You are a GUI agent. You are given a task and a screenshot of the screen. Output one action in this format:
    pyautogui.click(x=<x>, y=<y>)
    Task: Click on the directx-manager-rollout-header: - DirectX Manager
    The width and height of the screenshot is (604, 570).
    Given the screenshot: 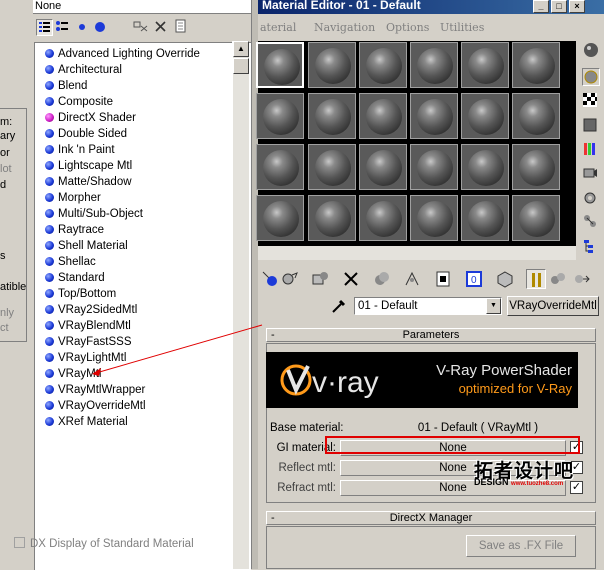 What is the action you would take?
    pyautogui.click(x=431, y=518)
    